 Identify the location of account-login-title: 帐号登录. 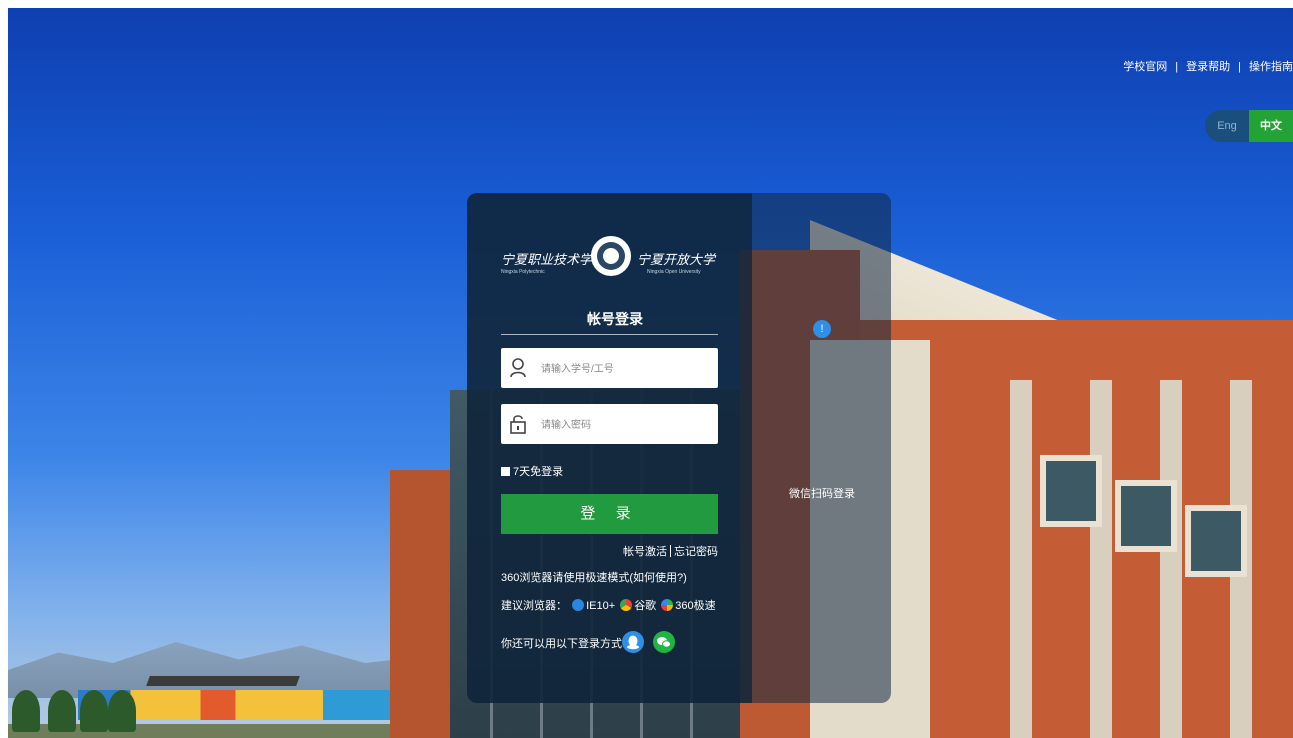
(615, 319).